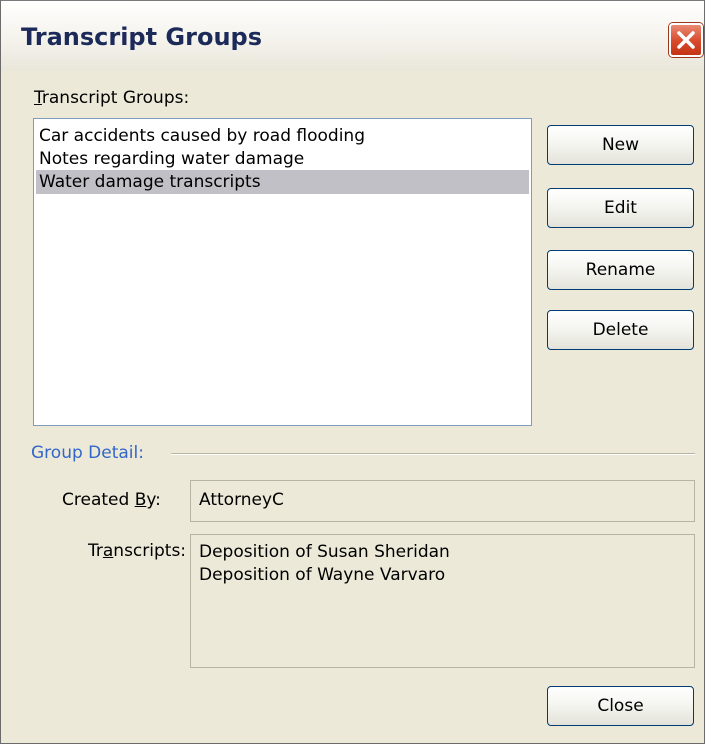 The height and width of the screenshot is (744, 705). What do you see at coordinates (282, 136) in the screenshot?
I see `list-item: Car accidents caused by road flooding` at bounding box center [282, 136].